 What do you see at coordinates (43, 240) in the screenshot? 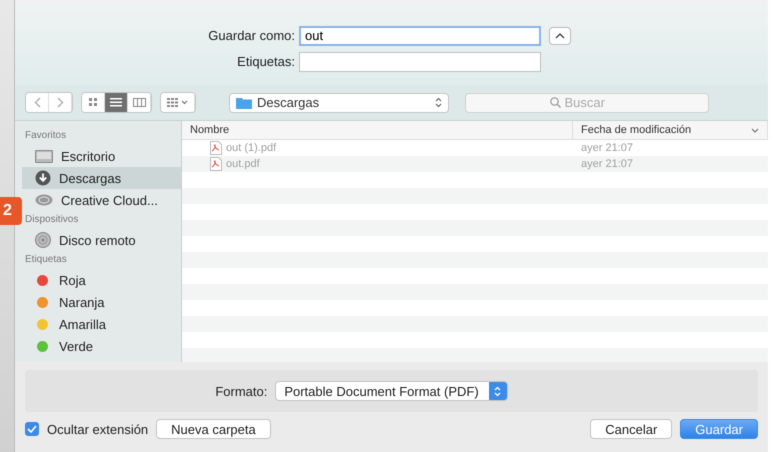
I see `disc-icon` at bounding box center [43, 240].